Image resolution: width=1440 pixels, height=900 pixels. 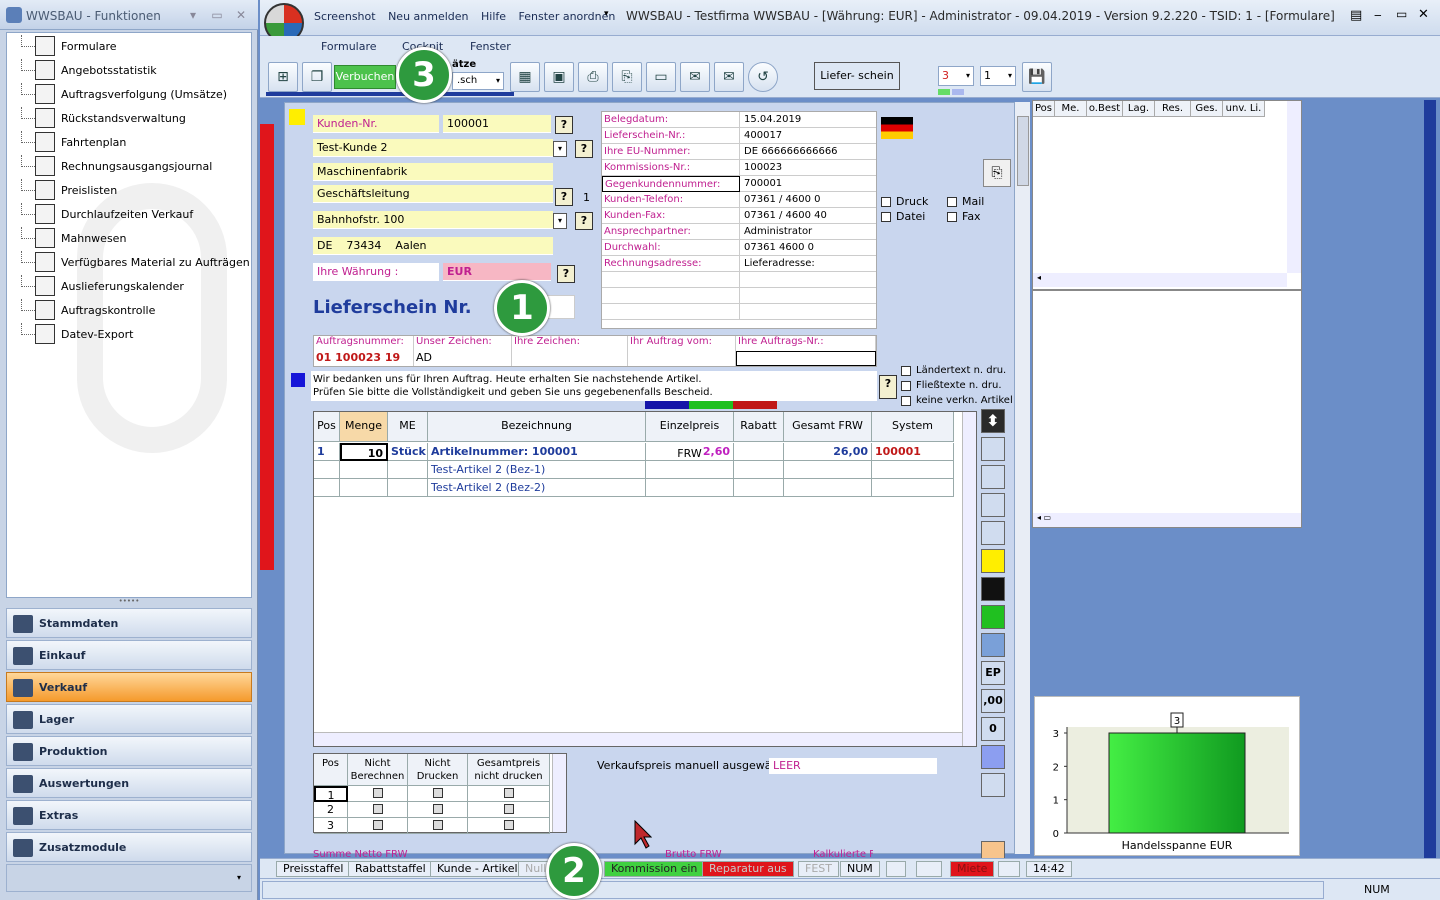 What do you see at coordinates (408, 427) in the screenshot?
I see `grid-header: ME` at bounding box center [408, 427].